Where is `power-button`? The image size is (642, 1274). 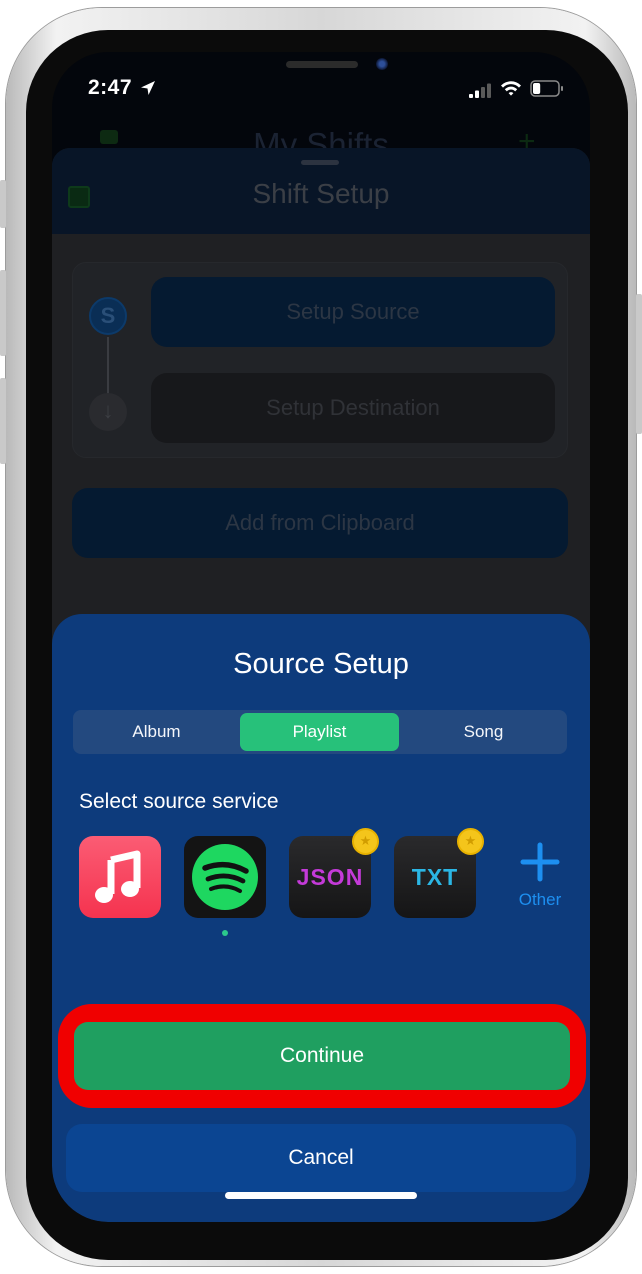 power-button is located at coordinates (639, 364).